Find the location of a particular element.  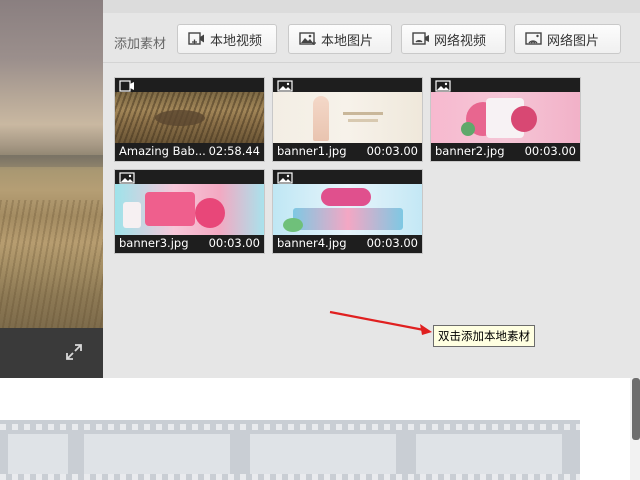

video-add-icon is located at coordinates (196, 38).